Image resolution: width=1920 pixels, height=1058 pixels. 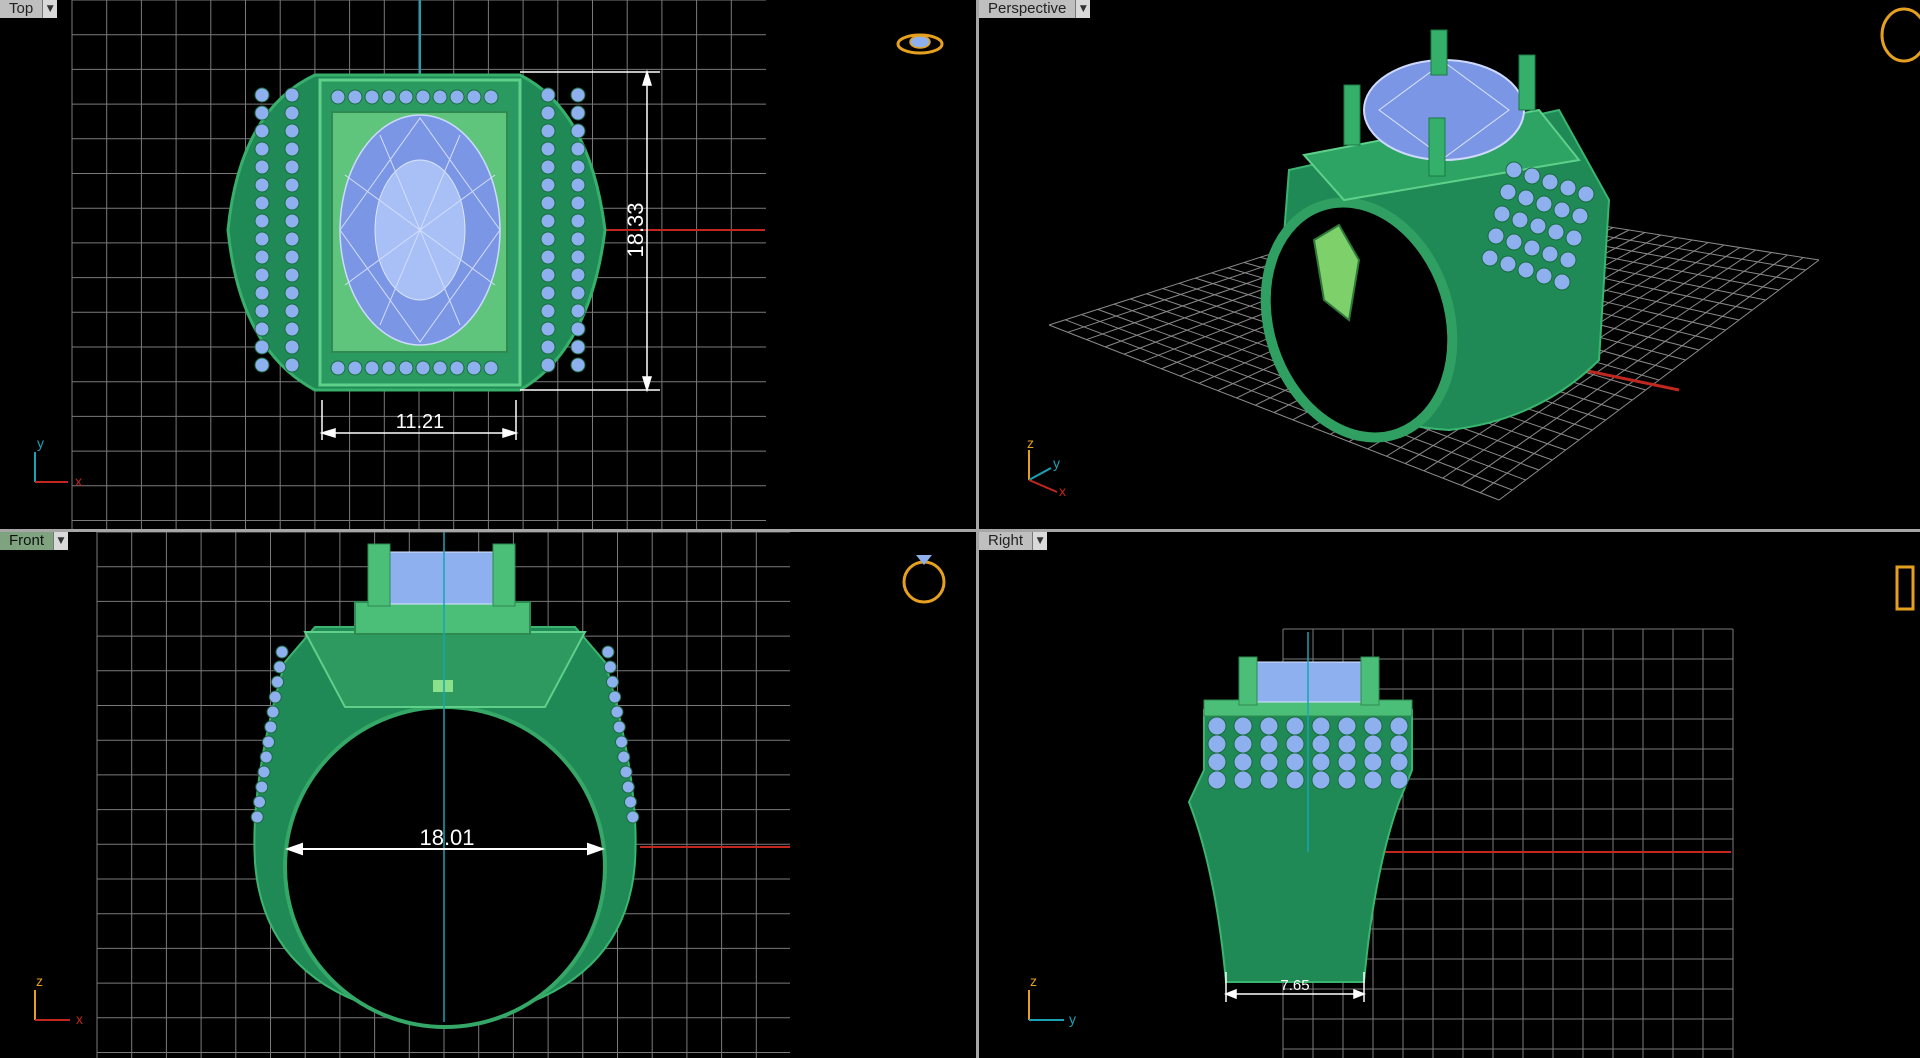 I want to click on viewport-tab-front: Front ▼, so click(x=34, y=541).